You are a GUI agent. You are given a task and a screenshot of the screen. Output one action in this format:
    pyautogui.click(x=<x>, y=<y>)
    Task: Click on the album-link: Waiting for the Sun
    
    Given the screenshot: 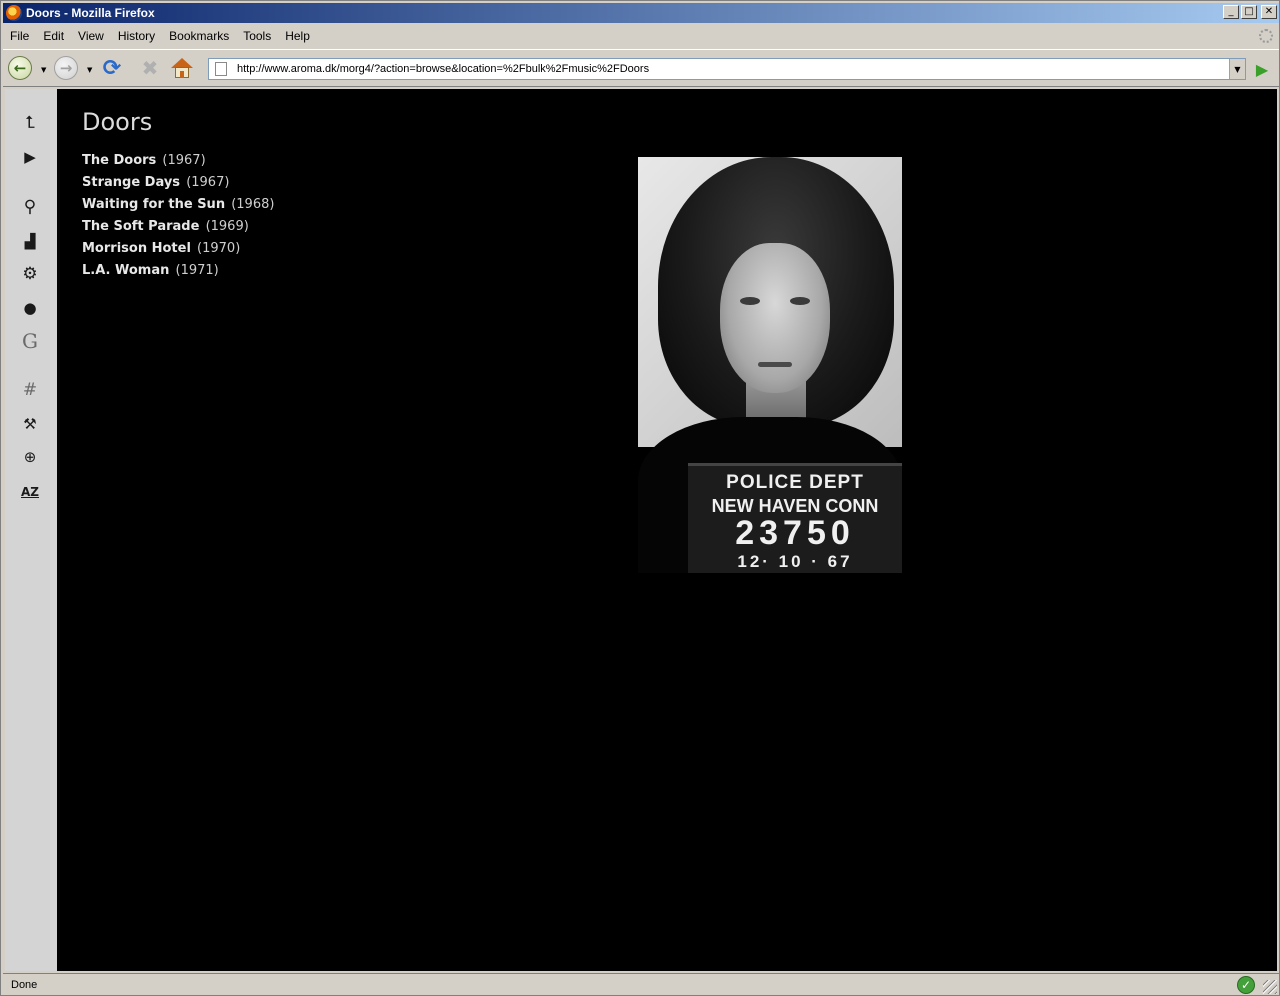 What is the action you would take?
    pyautogui.click(x=153, y=204)
    